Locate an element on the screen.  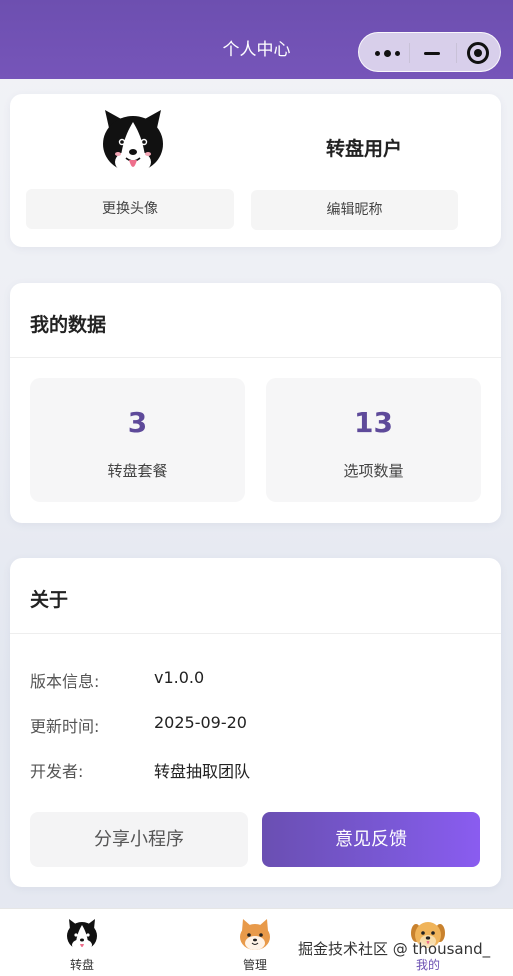
tab-label: 转盘 is located at coordinates (81, 965).